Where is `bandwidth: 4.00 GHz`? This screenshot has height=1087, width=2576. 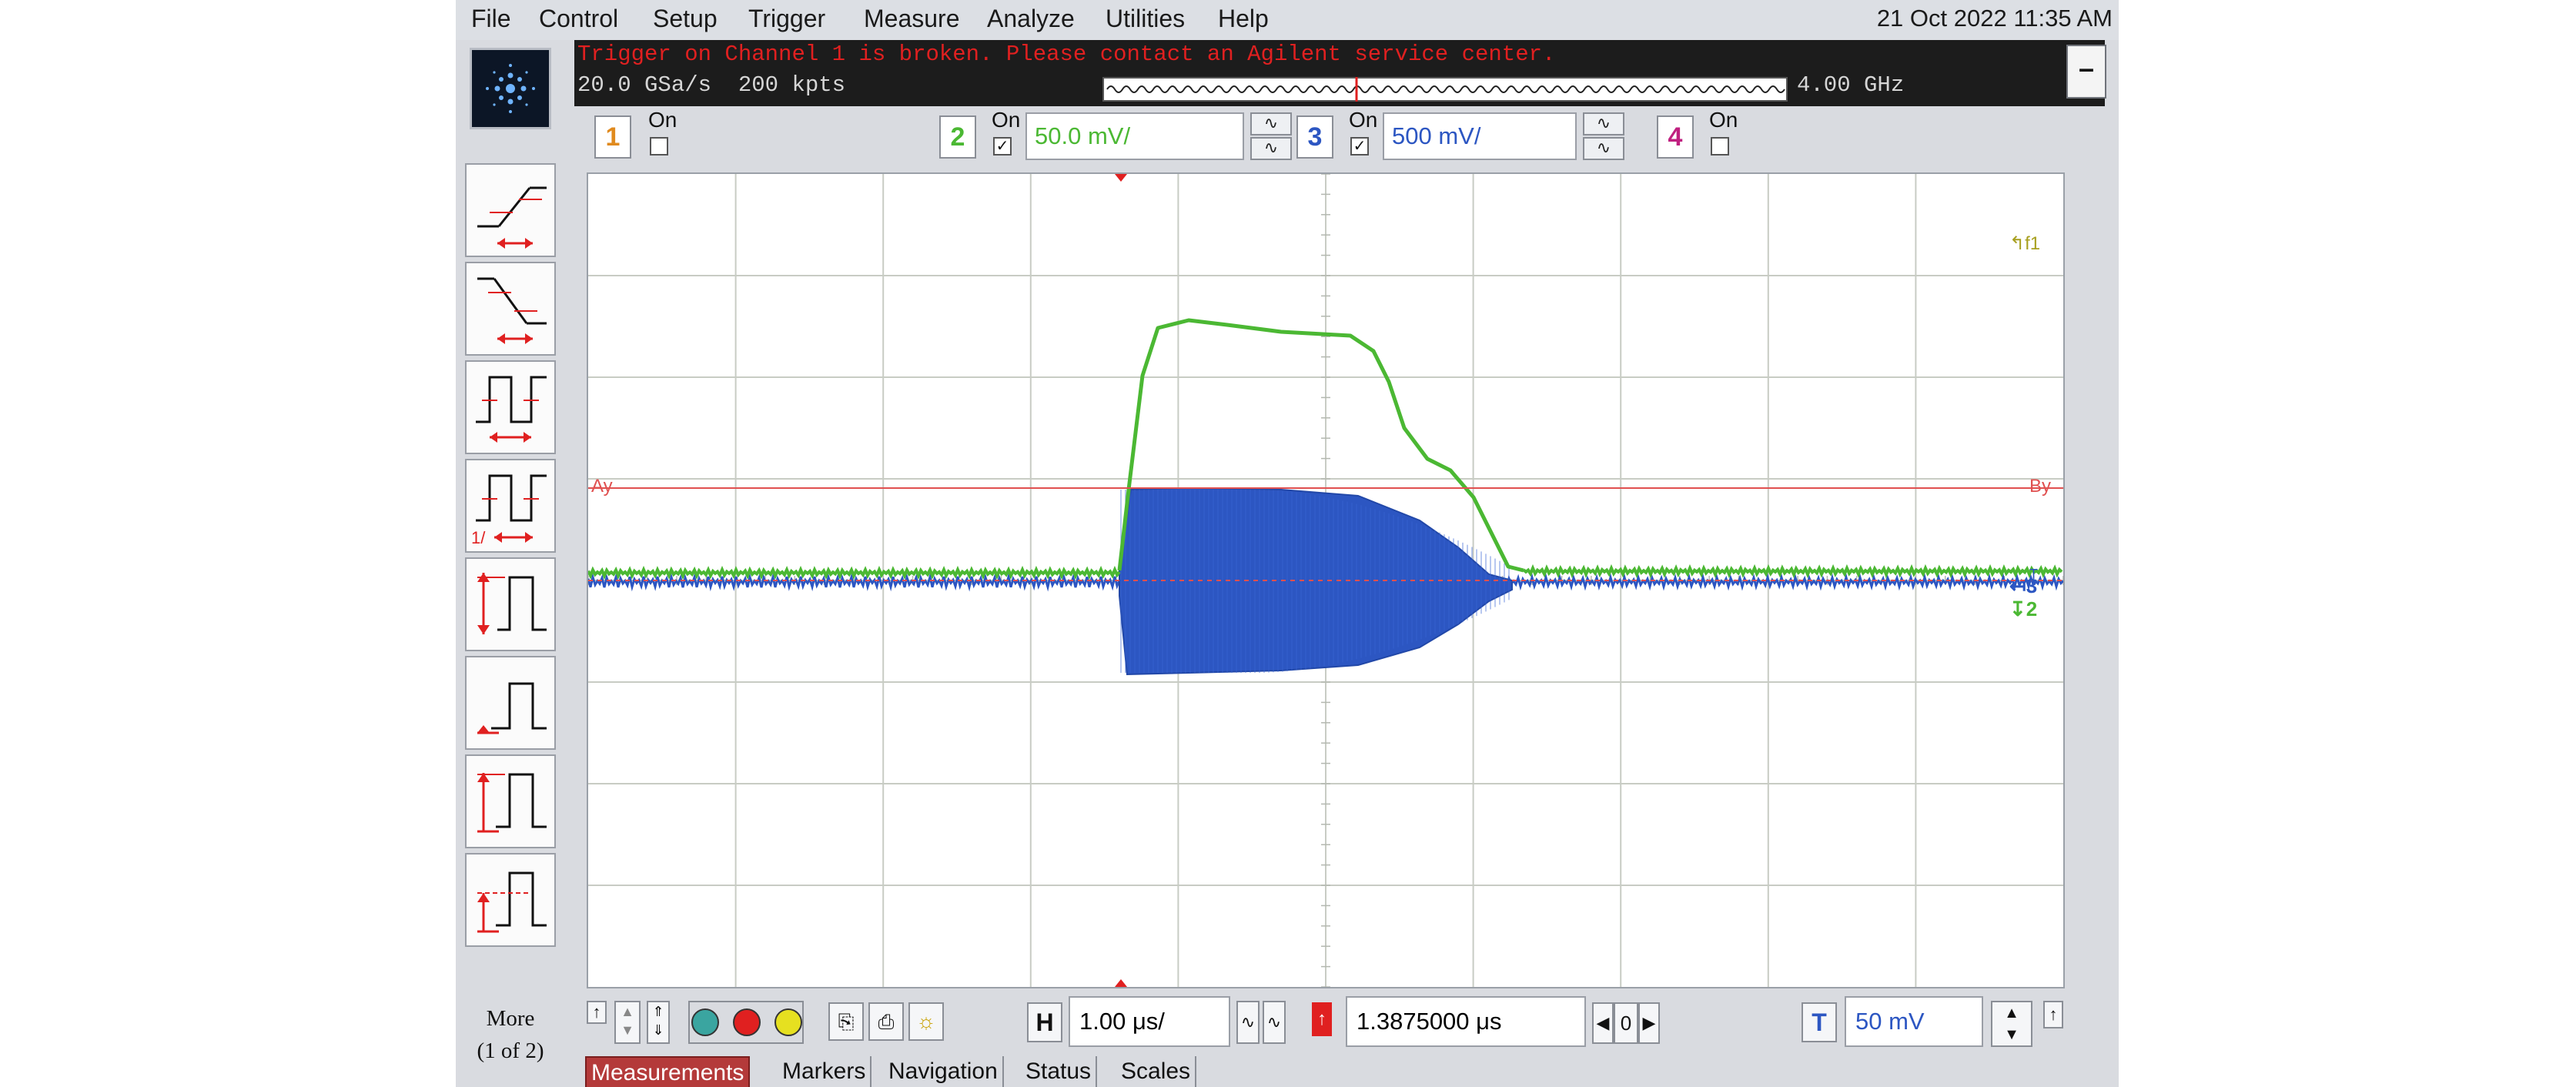 bandwidth: 4.00 GHz is located at coordinates (1851, 85).